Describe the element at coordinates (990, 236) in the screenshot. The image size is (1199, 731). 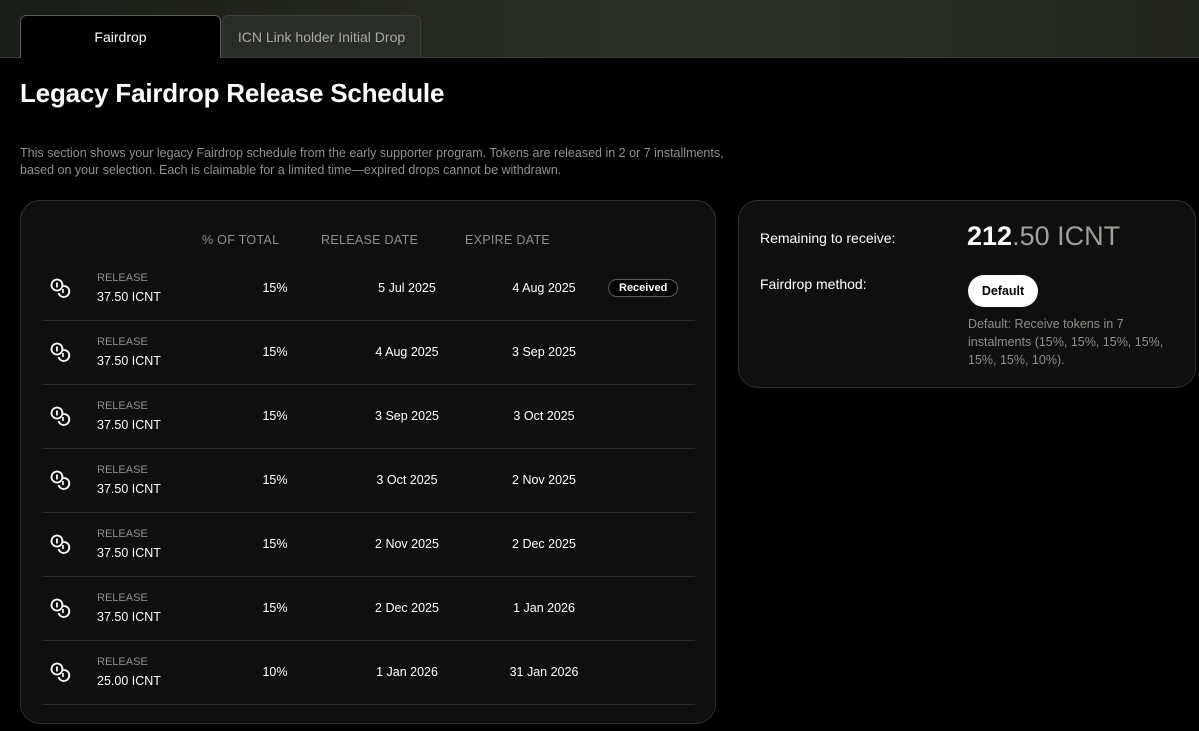
I see `remaining-whole: 212` at that location.